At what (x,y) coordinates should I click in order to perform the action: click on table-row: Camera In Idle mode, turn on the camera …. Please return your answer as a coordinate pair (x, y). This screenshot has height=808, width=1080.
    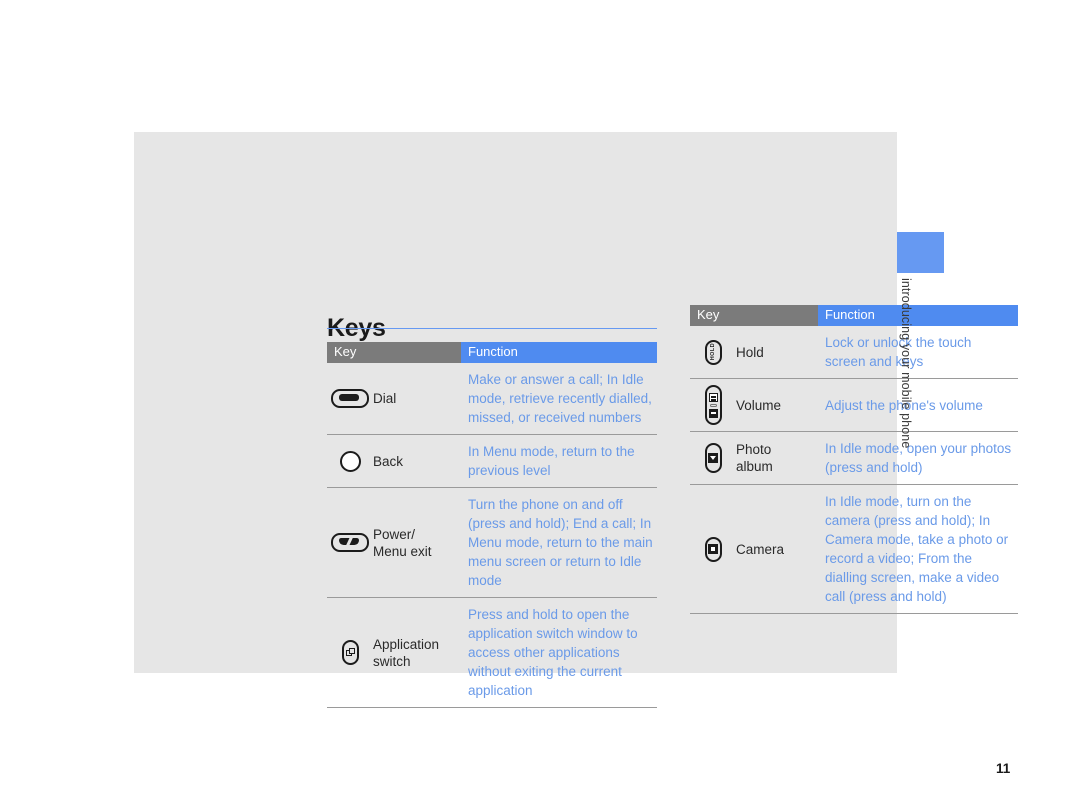
    Looking at the image, I should click on (854, 549).